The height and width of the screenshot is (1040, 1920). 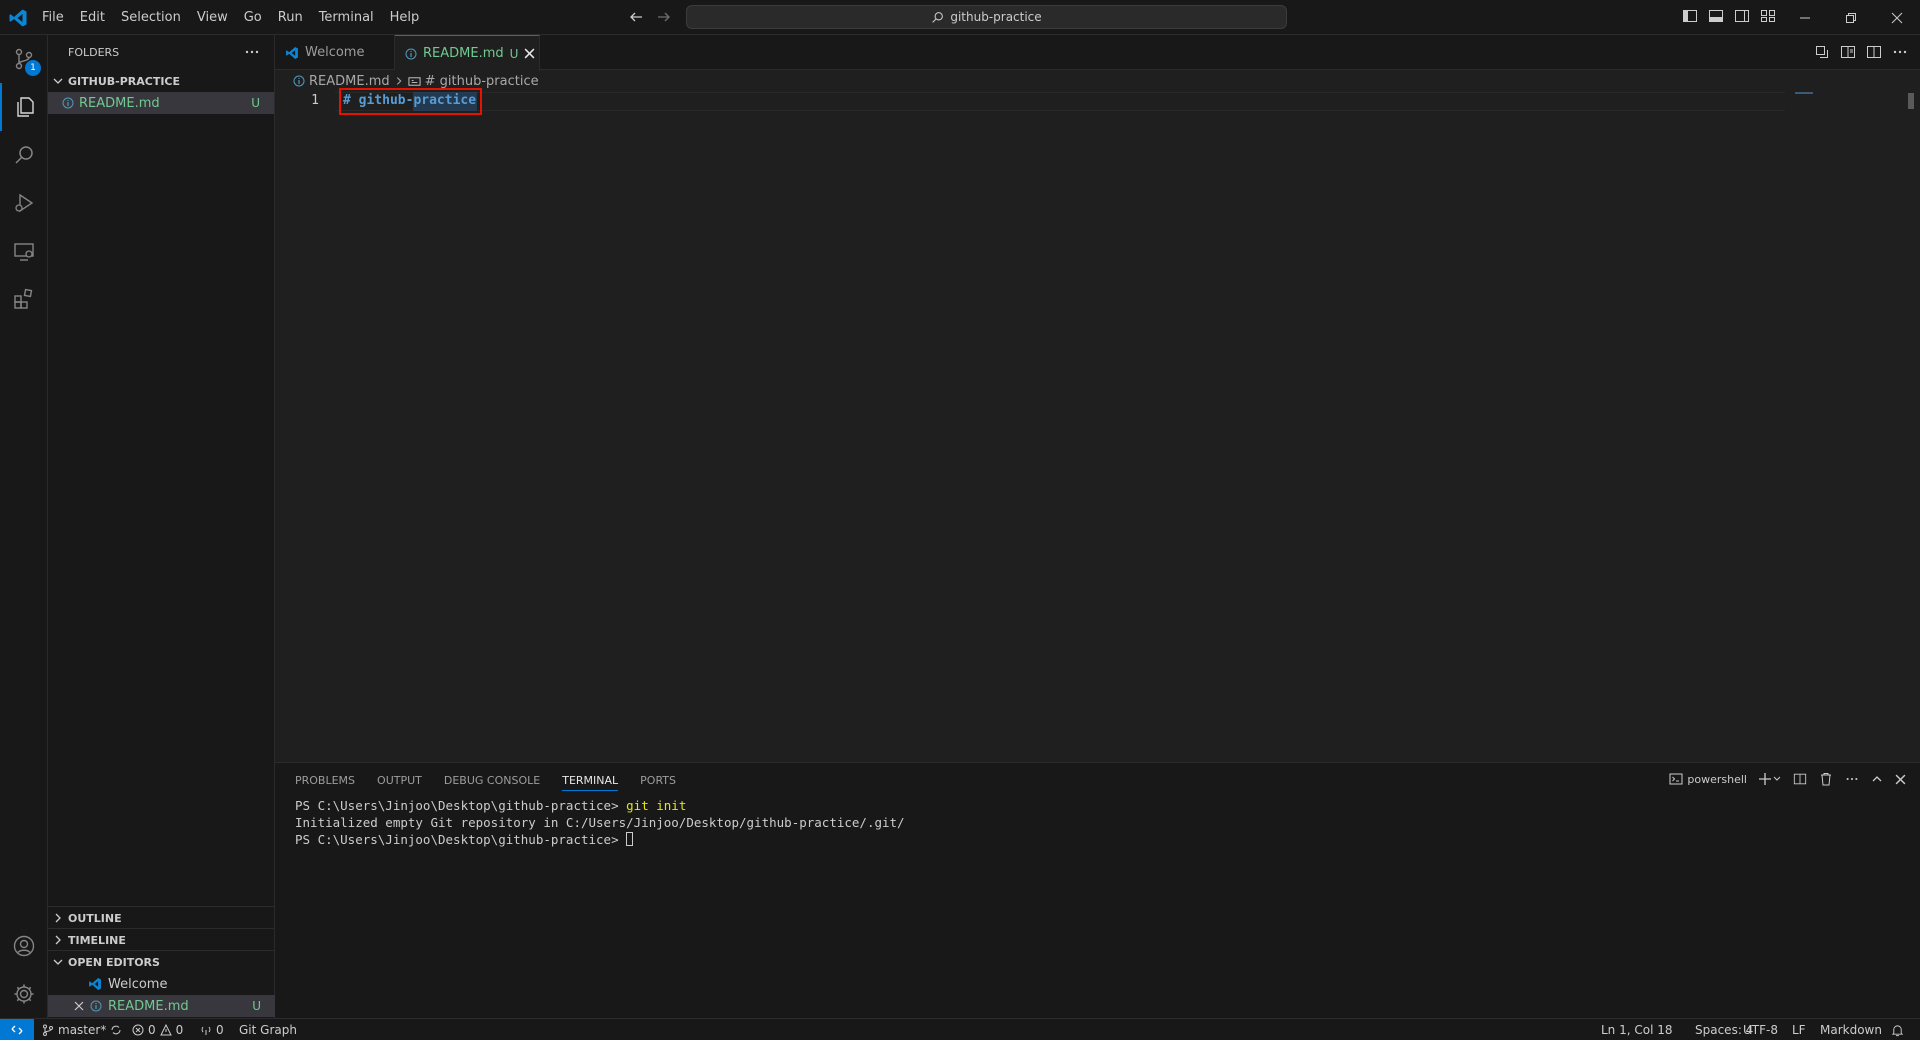 I want to click on toggle-panel-icon, so click(x=1716, y=16).